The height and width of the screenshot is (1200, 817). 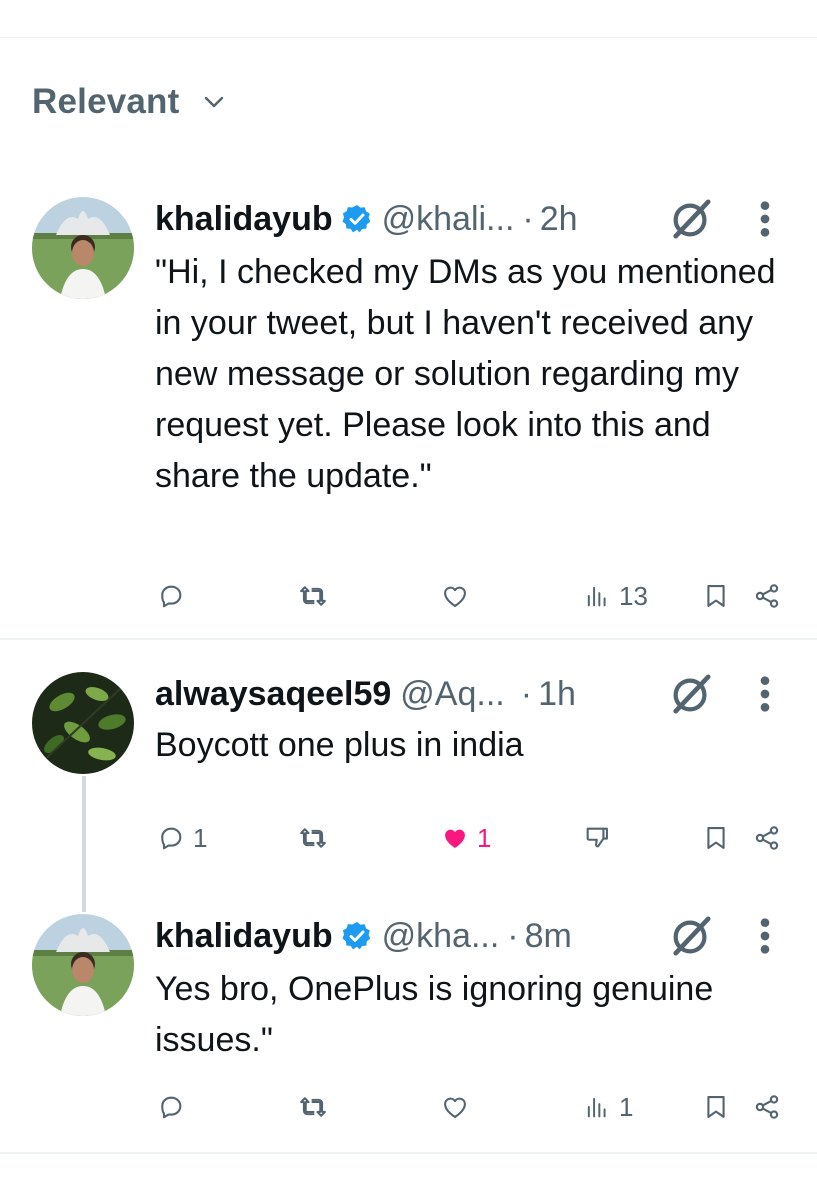 I want to click on timestamp: 2h, so click(x=559, y=219).